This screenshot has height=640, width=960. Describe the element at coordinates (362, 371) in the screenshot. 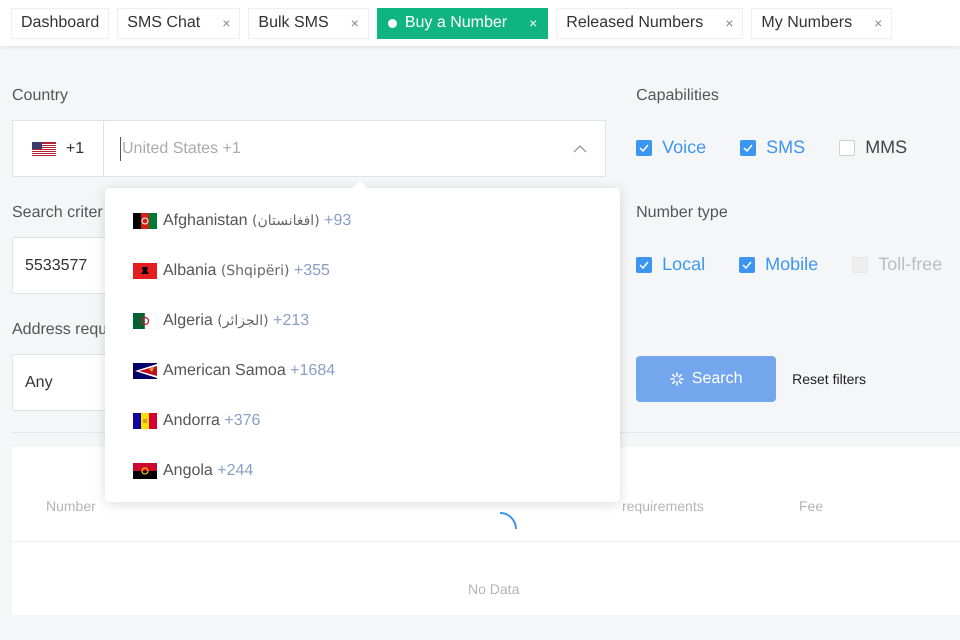

I see `country-option: American Samoa +1684` at that location.